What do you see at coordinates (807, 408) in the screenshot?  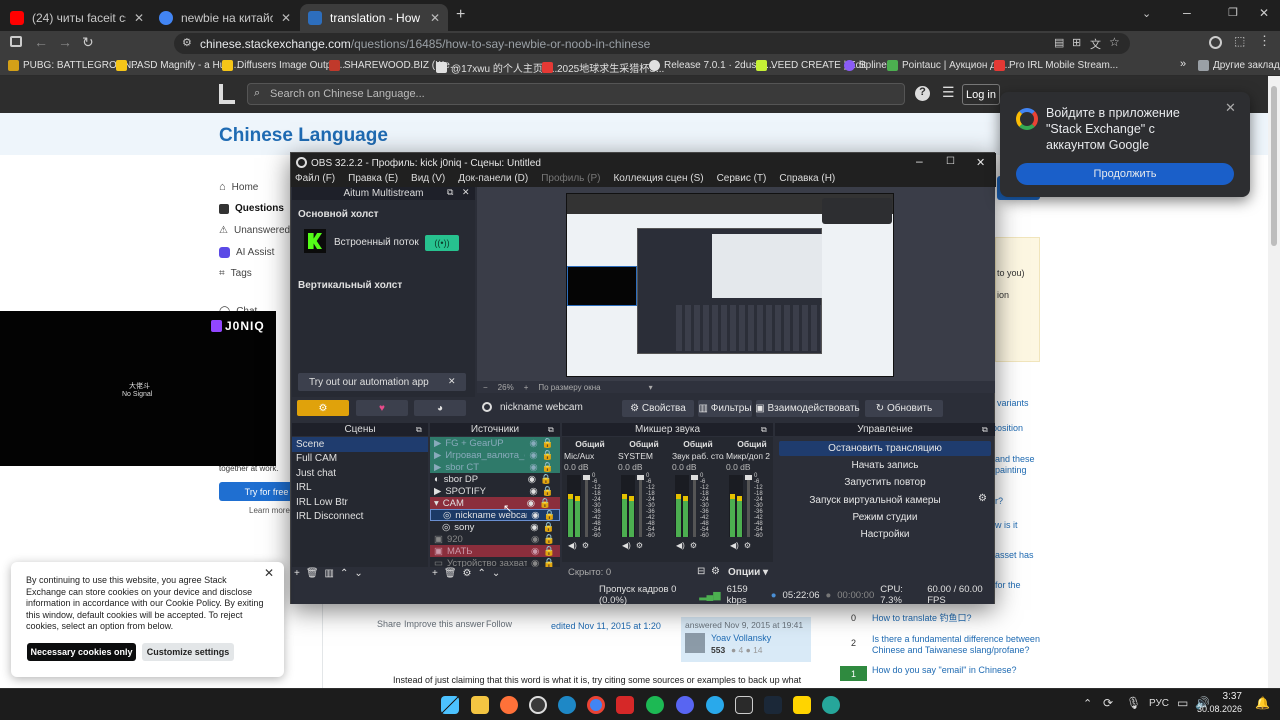 I see `interact-button: ▣ Взаимодействовать` at bounding box center [807, 408].